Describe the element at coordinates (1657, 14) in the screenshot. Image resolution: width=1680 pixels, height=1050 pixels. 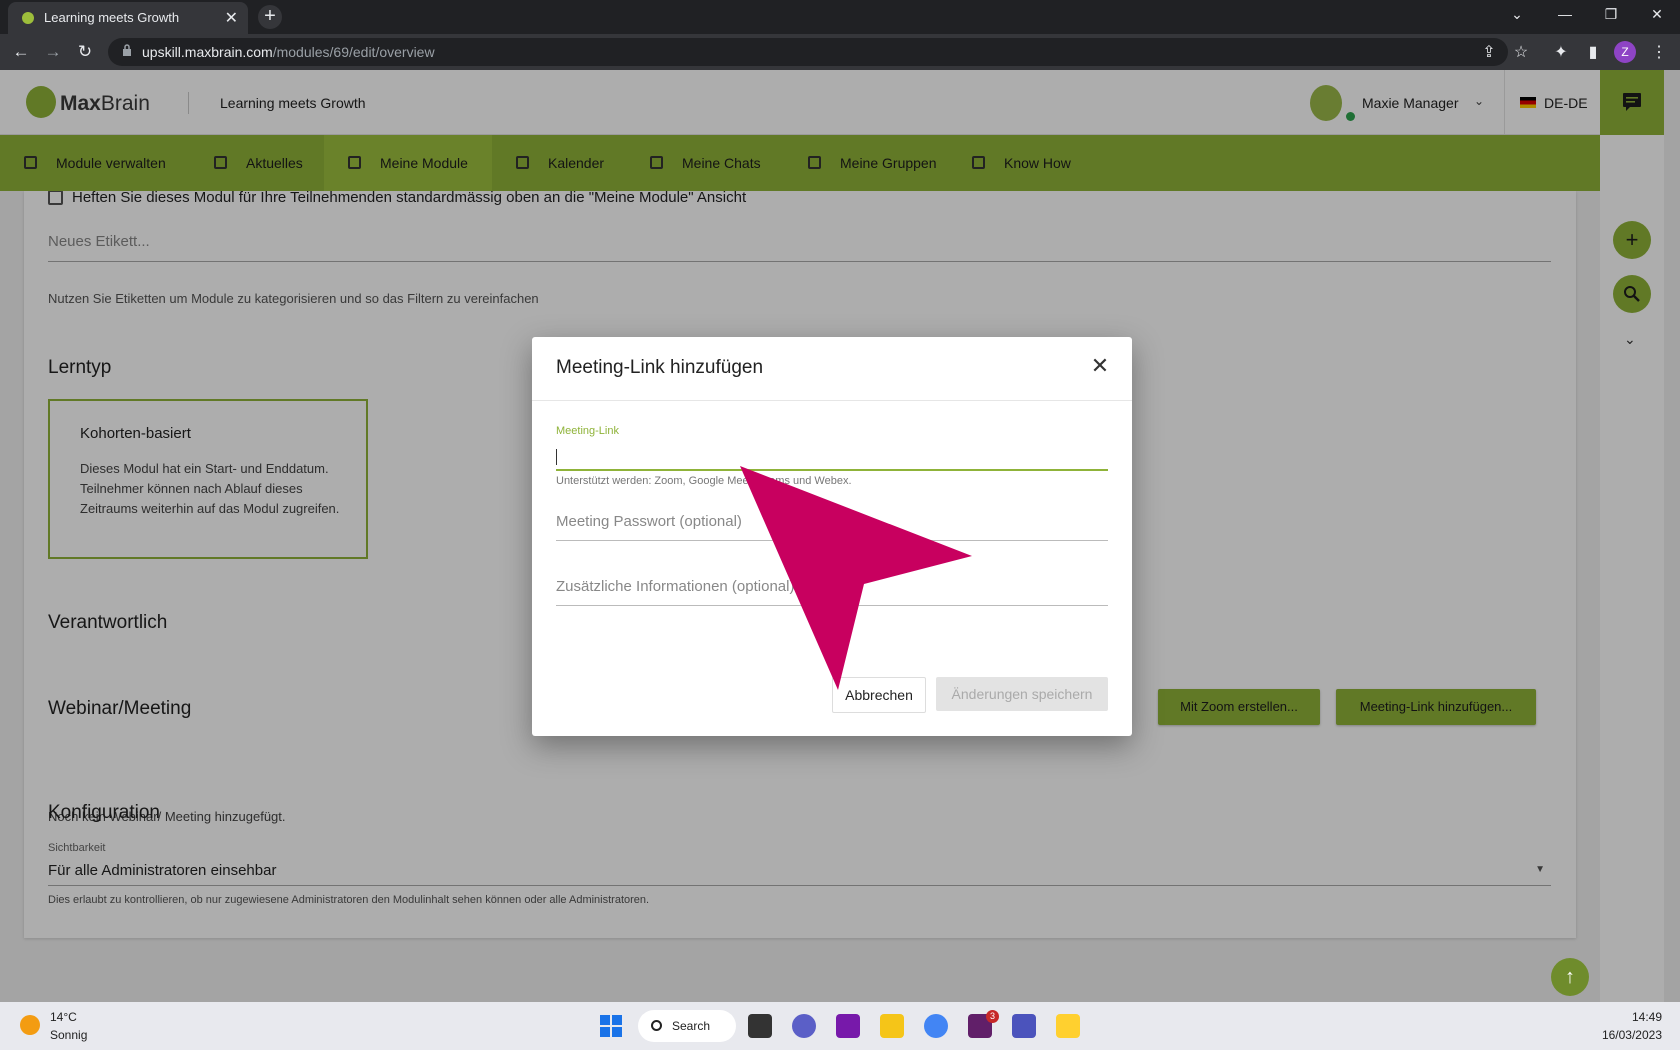
I see `window-close-button: ✕` at that location.